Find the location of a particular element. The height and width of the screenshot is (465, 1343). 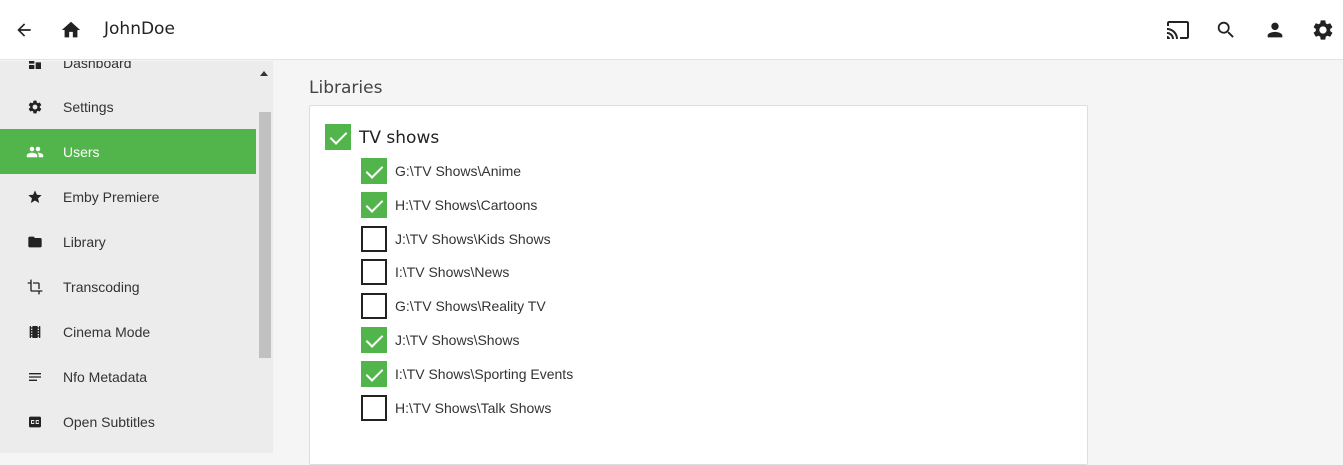

sidebar-item-settings: Settings is located at coordinates (128, 106).